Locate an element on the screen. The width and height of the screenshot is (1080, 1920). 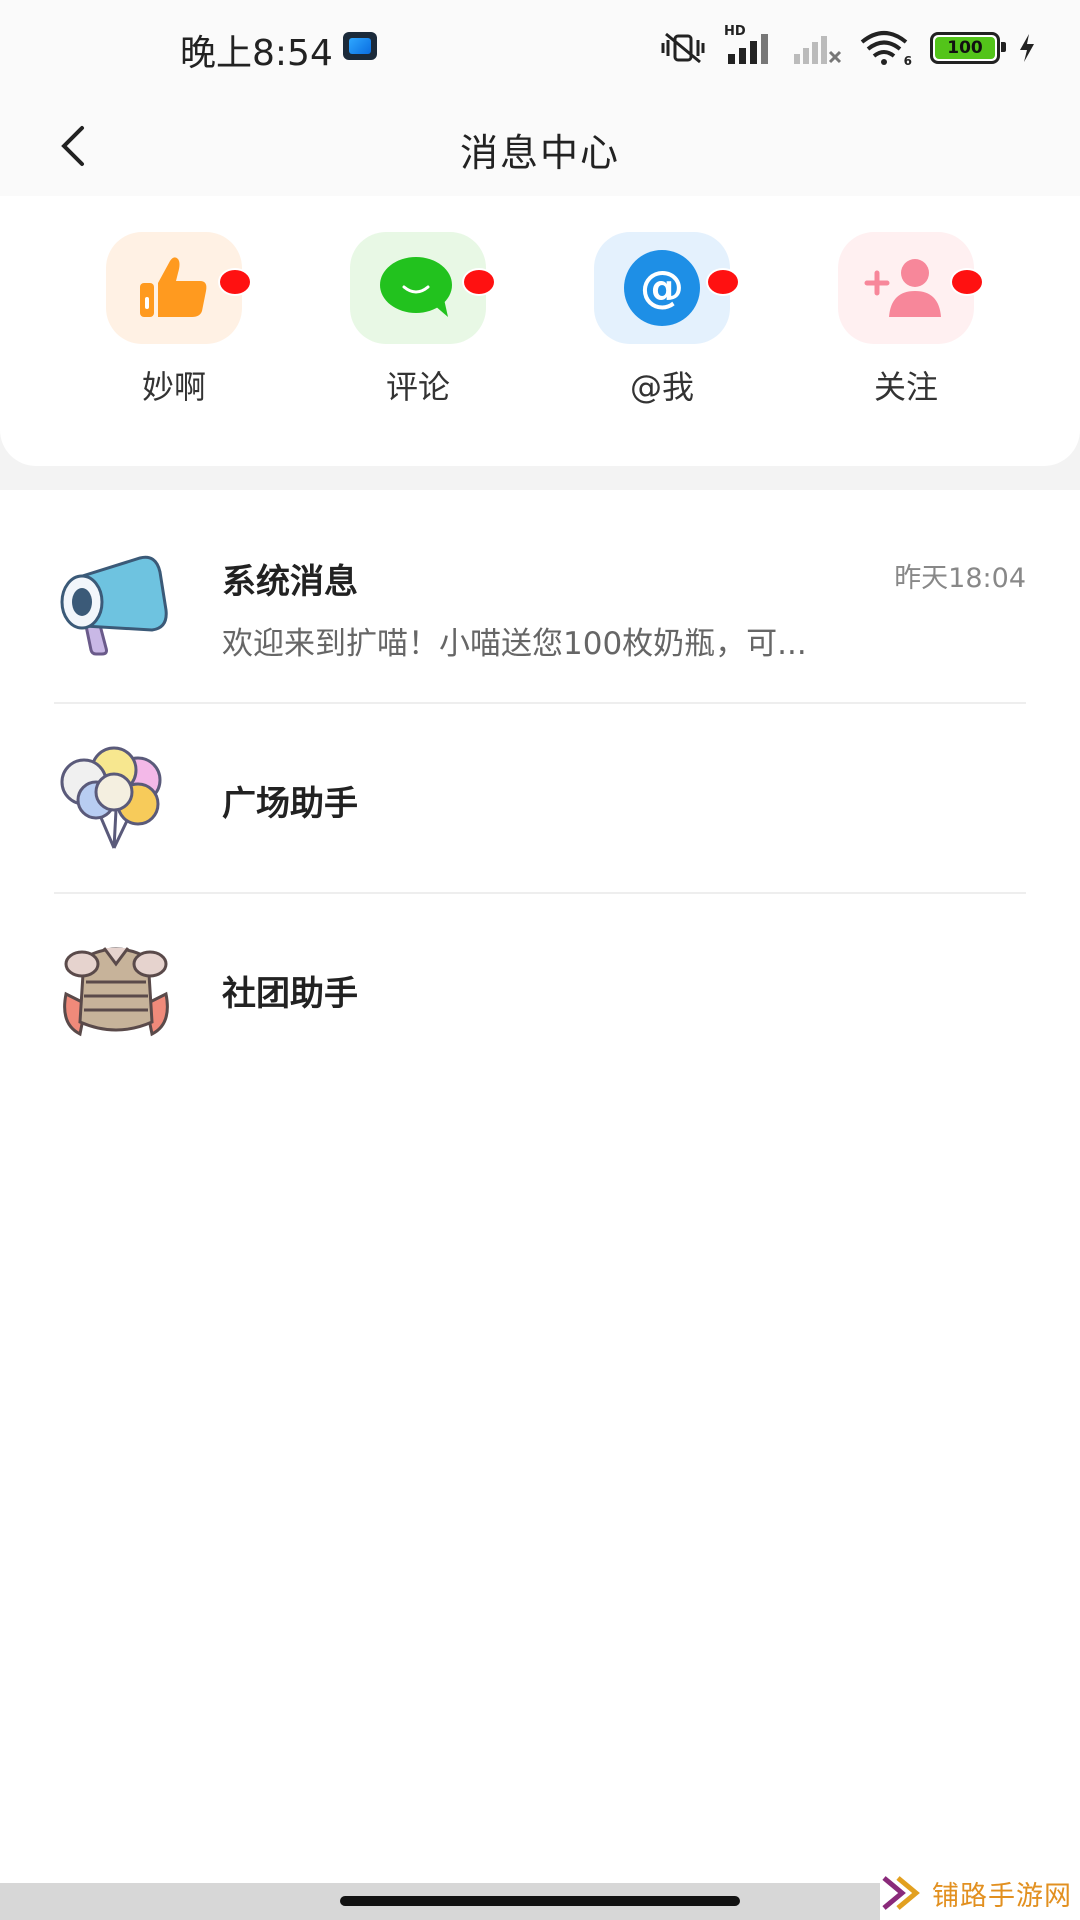
item-title: 系统消息 is located at coordinates (290, 582).